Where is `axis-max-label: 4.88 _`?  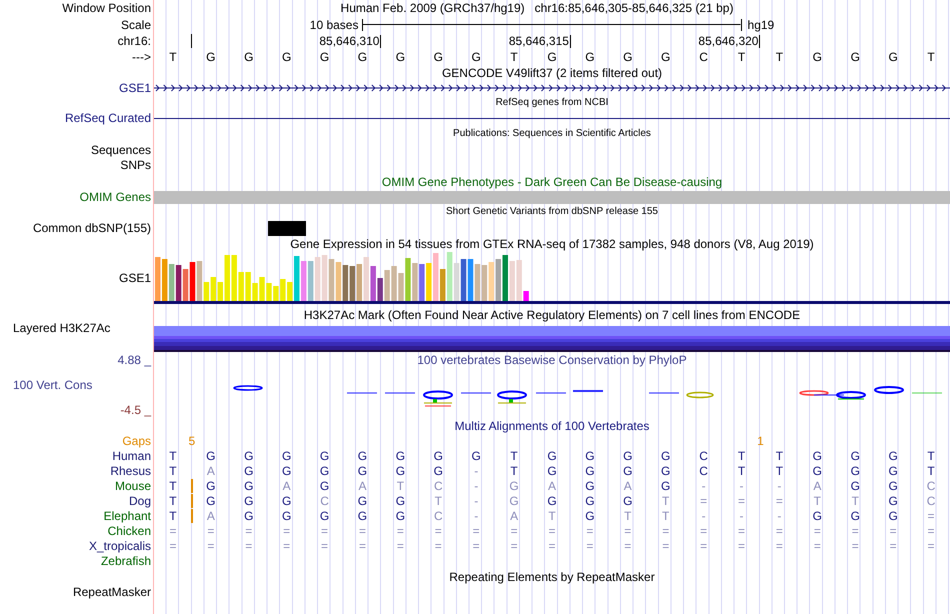
axis-max-label: 4.88 _ is located at coordinates (134, 360).